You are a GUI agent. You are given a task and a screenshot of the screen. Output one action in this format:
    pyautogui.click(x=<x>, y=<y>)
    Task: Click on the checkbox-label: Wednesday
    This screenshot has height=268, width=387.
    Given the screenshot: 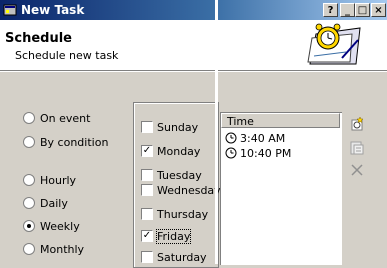 What is the action you would take?
    pyautogui.click(x=189, y=190)
    